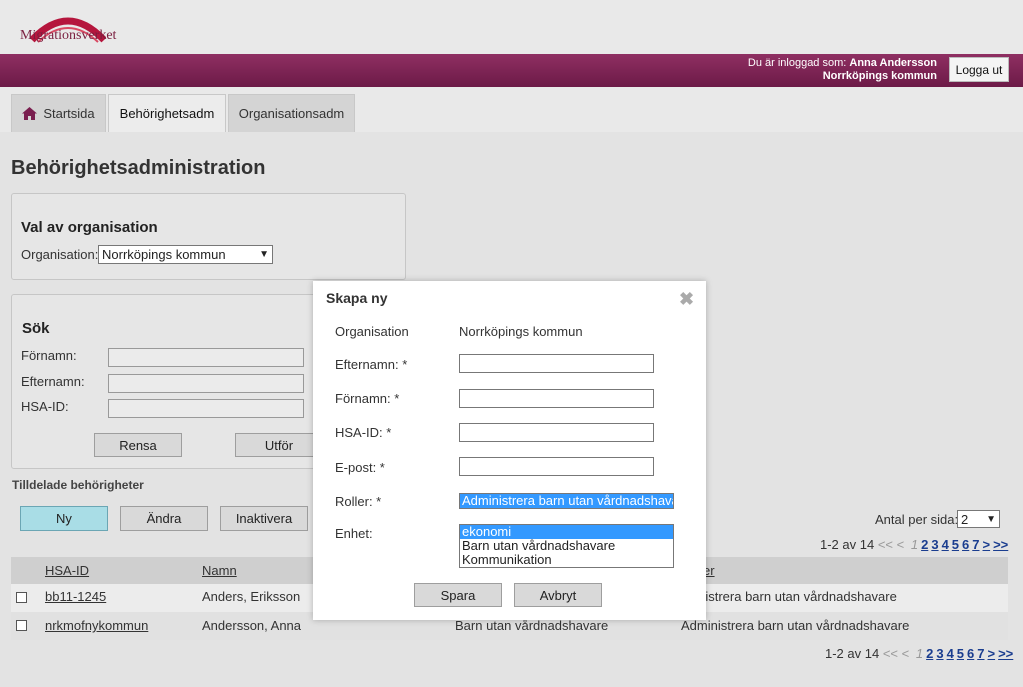  Describe the element at coordinates (68, 35) in the screenshot. I see `logo-text: Migrationsverket` at that location.